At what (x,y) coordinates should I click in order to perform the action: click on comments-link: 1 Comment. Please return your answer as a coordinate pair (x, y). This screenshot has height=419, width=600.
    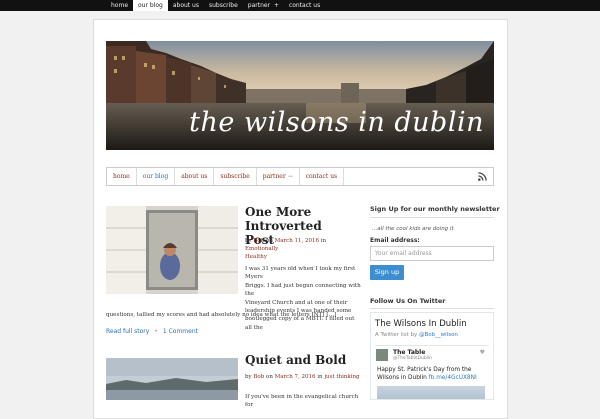
    Looking at the image, I should click on (180, 331).